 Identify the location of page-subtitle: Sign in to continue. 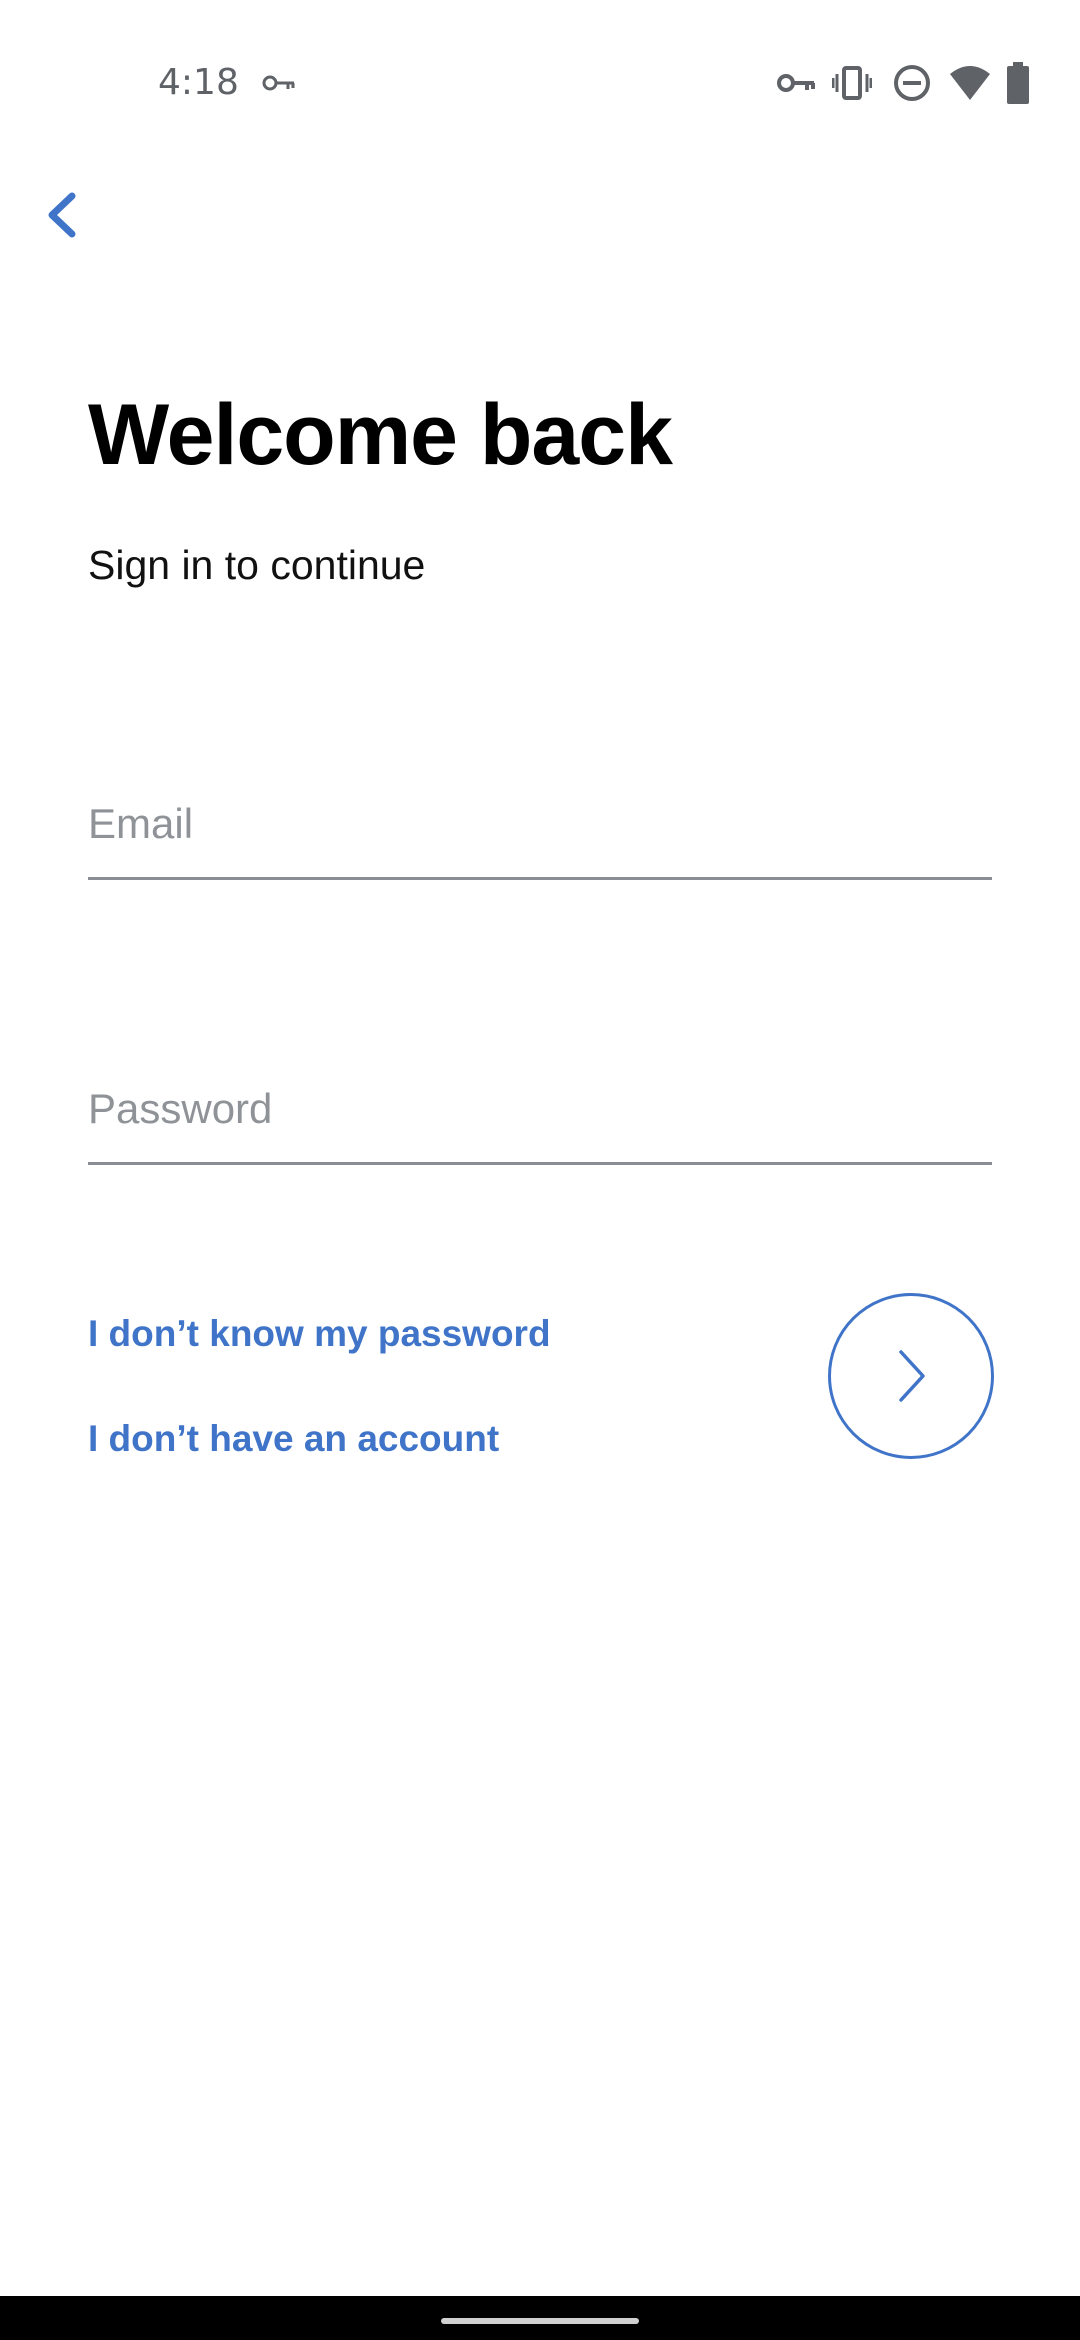
(257, 565).